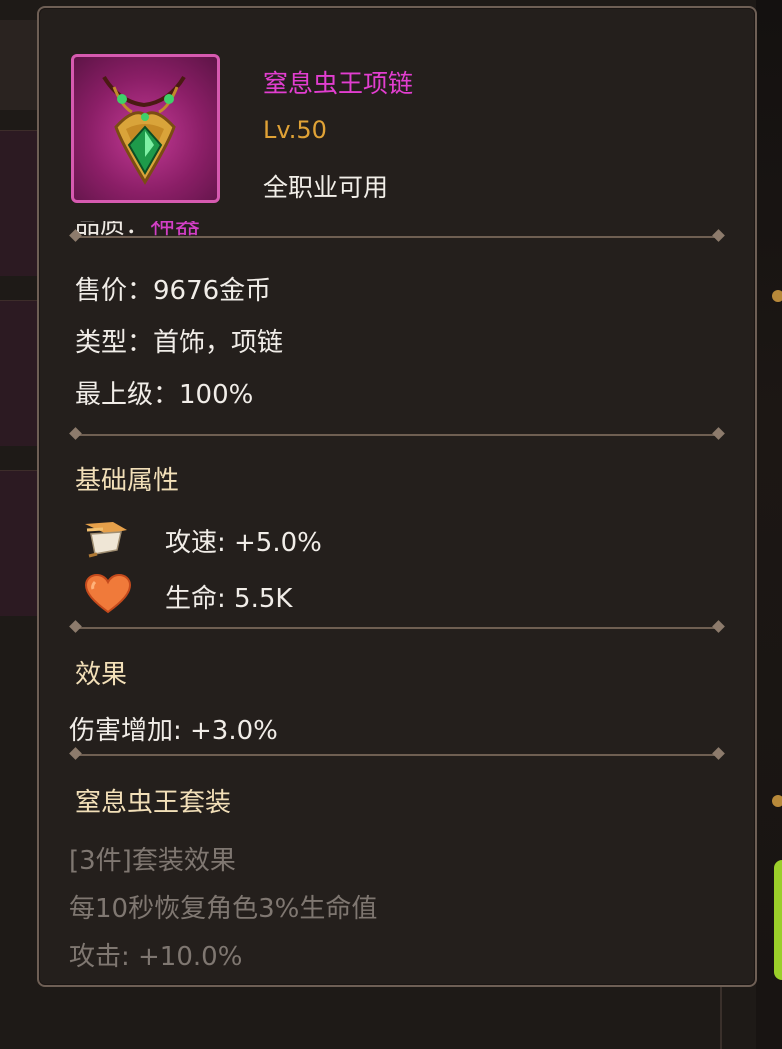 This screenshot has height=1049, width=782. I want to click on set-bonus-line: 每10秒恢复角色3%生命值, so click(223, 909).